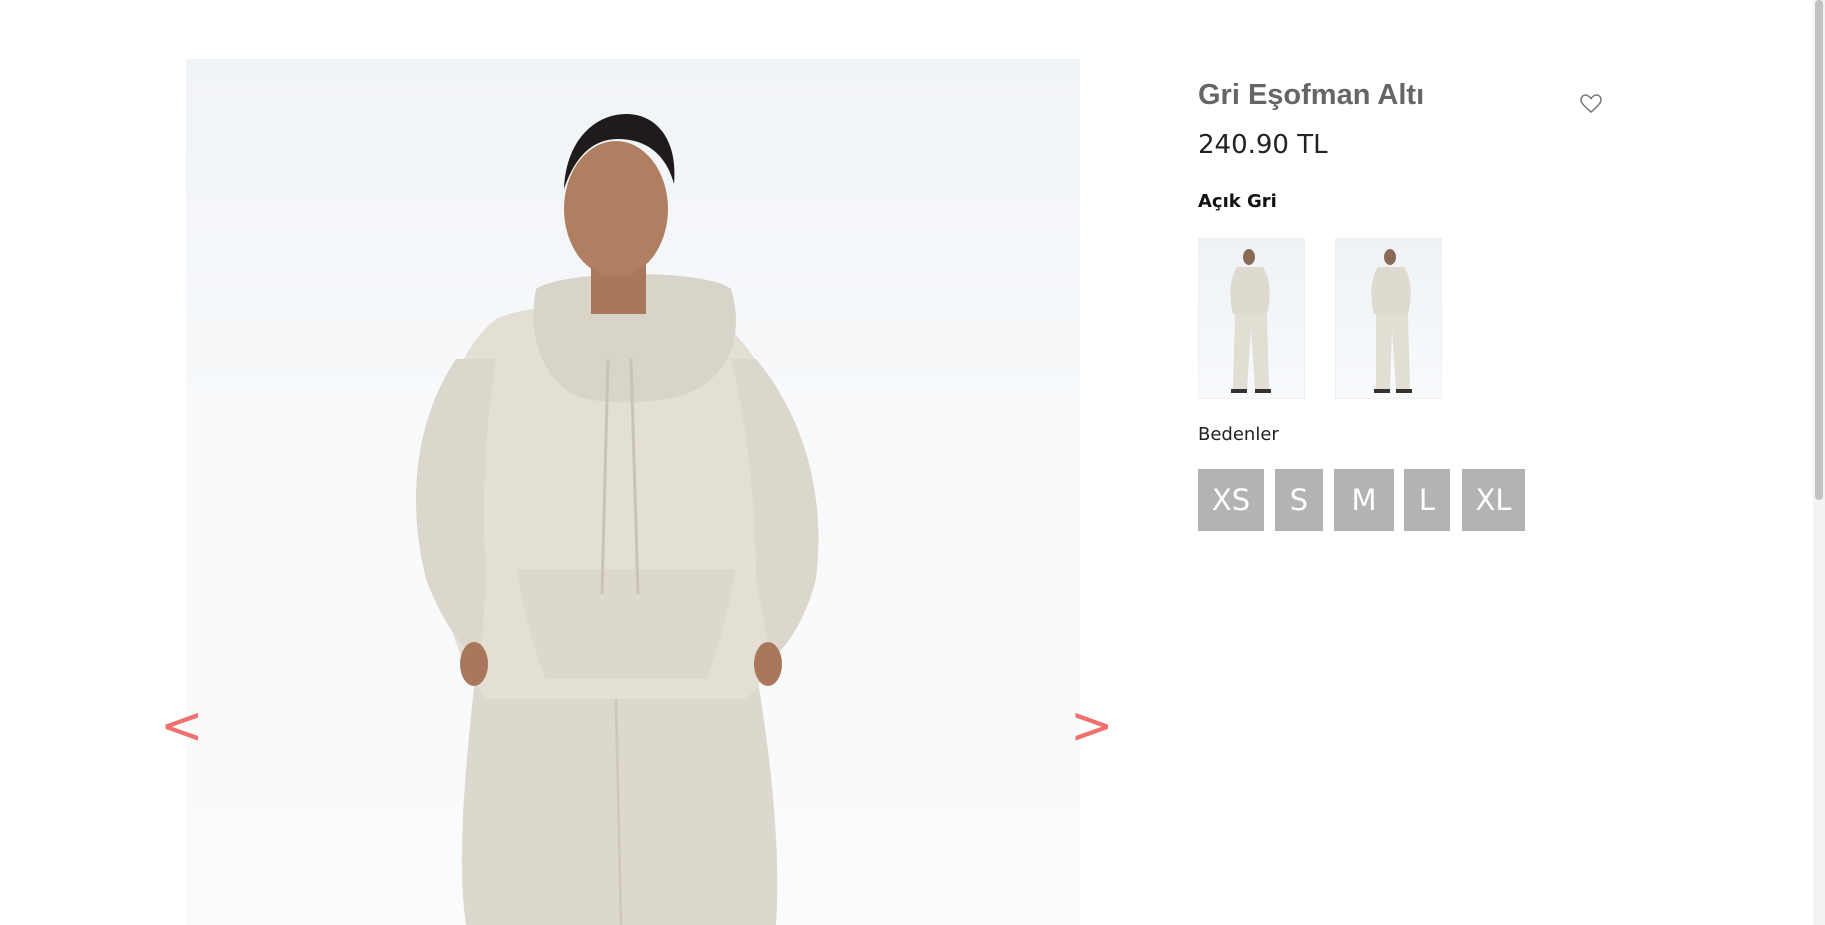 The height and width of the screenshot is (925, 1825). What do you see at coordinates (1493, 500) in the screenshot?
I see `size-option-xl: XL` at bounding box center [1493, 500].